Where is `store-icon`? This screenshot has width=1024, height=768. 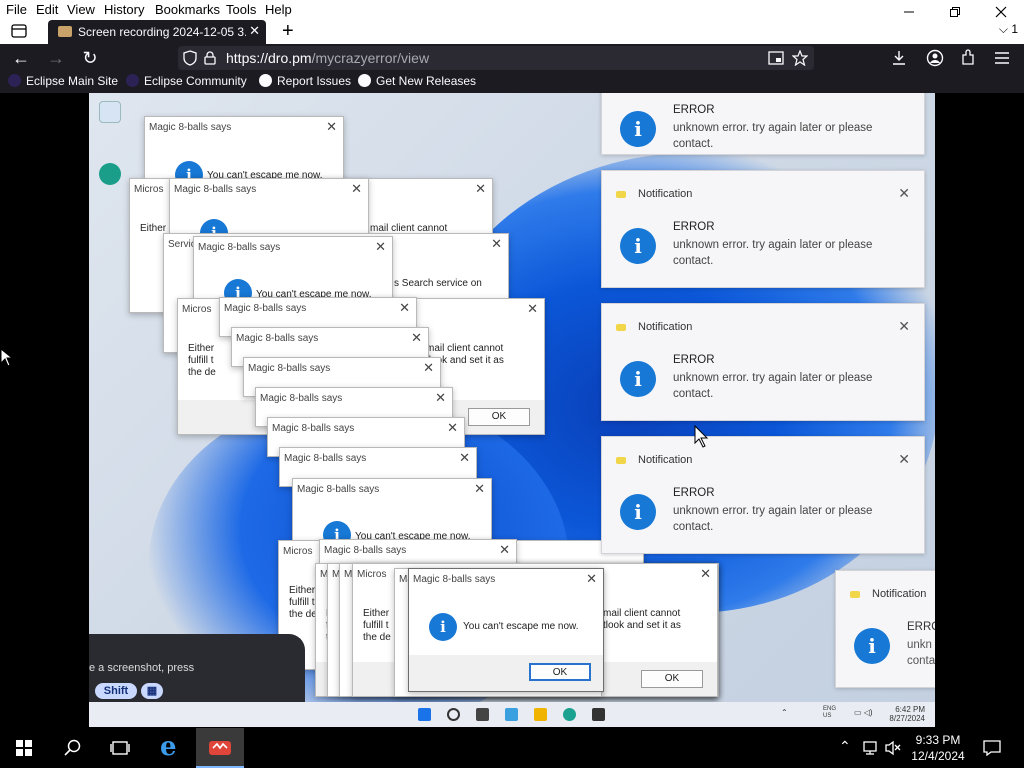
store-icon is located at coordinates (598, 714).